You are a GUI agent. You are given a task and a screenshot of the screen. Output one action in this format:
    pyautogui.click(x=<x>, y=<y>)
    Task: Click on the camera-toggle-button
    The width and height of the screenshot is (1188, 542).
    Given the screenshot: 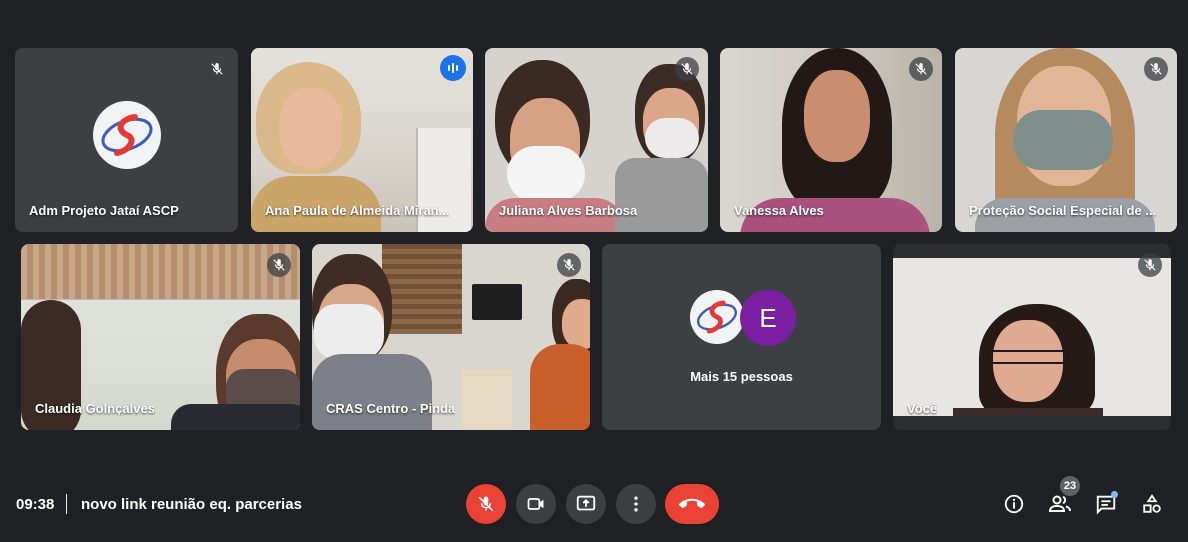 What is the action you would take?
    pyautogui.click(x=536, y=504)
    